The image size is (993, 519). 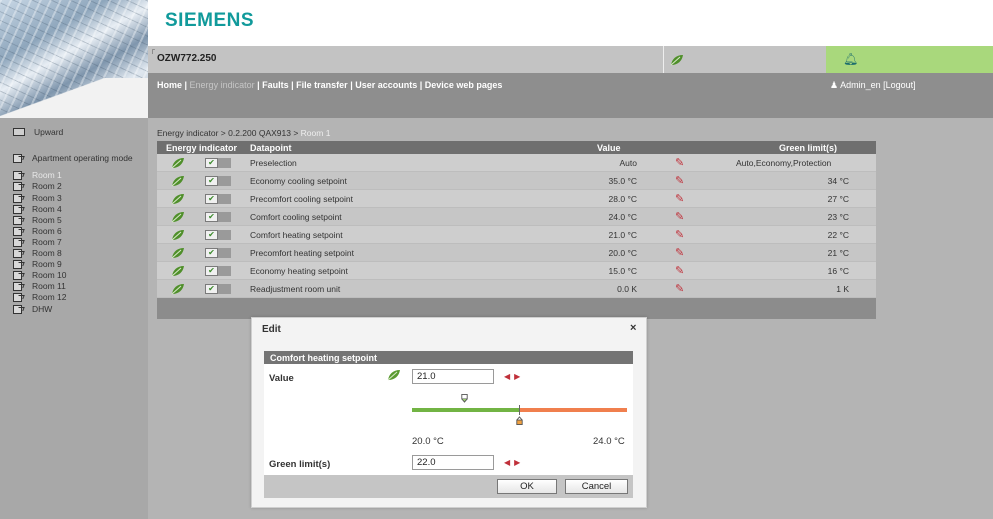 What do you see at coordinates (302, 253) in the screenshot?
I see `datapoint-name: Precomfort heating setpoint` at bounding box center [302, 253].